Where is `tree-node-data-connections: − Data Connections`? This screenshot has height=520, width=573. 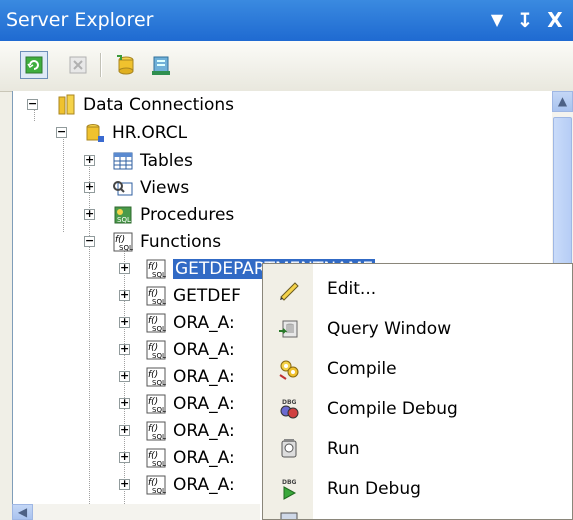
tree-node-data-connections: − Data Connections is located at coordinates (130, 105).